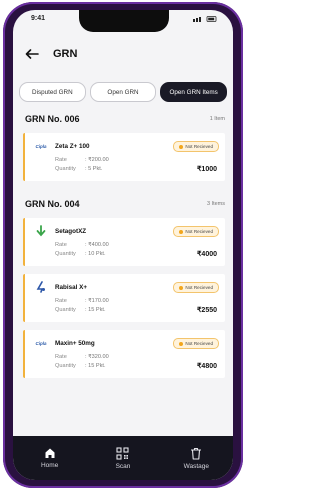  Describe the element at coordinates (206, 169) in the screenshot. I see `total-amount: ₹1000` at that location.